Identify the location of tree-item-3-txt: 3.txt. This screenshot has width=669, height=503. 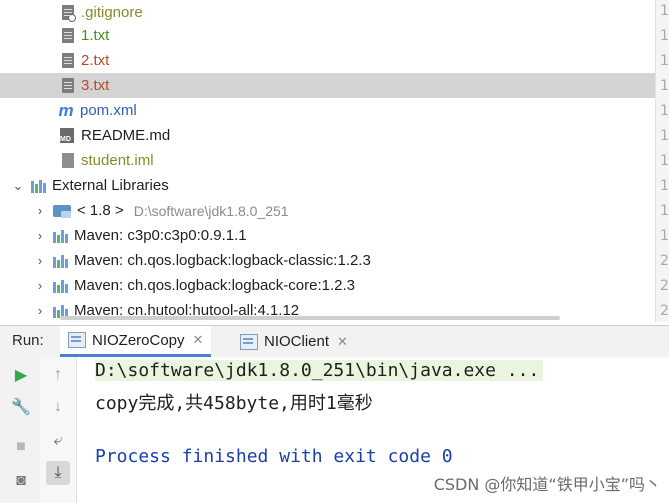
(327, 85).